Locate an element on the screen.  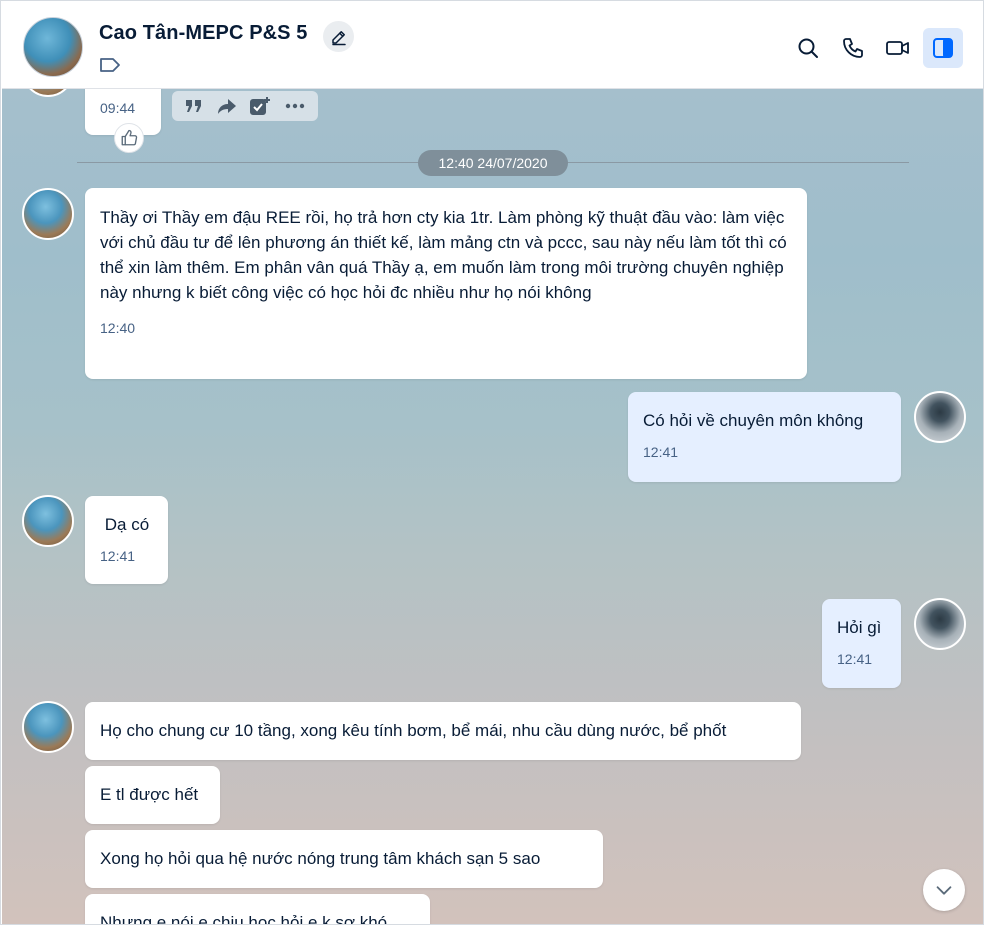
sidebar-toggle-icon is located at coordinates (943, 48).